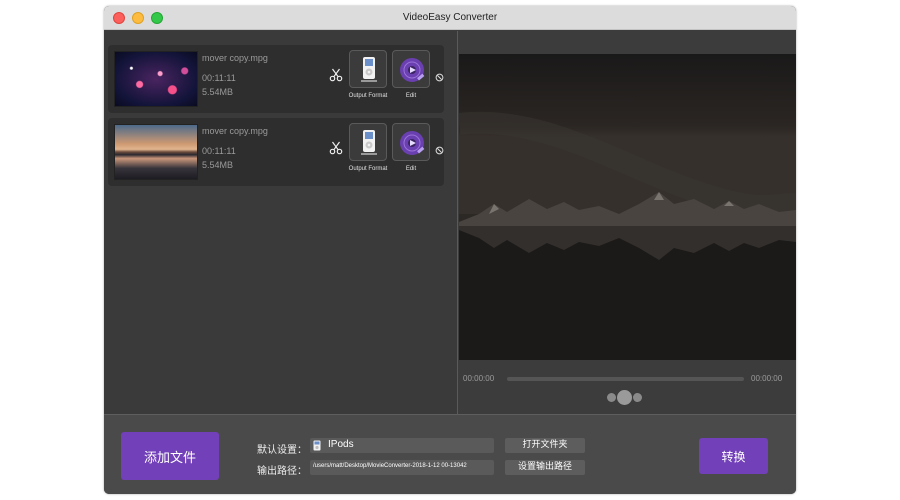 The height and width of the screenshot is (500, 900). I want to click on output-path-label: 输出路径：, so click(282, 471).